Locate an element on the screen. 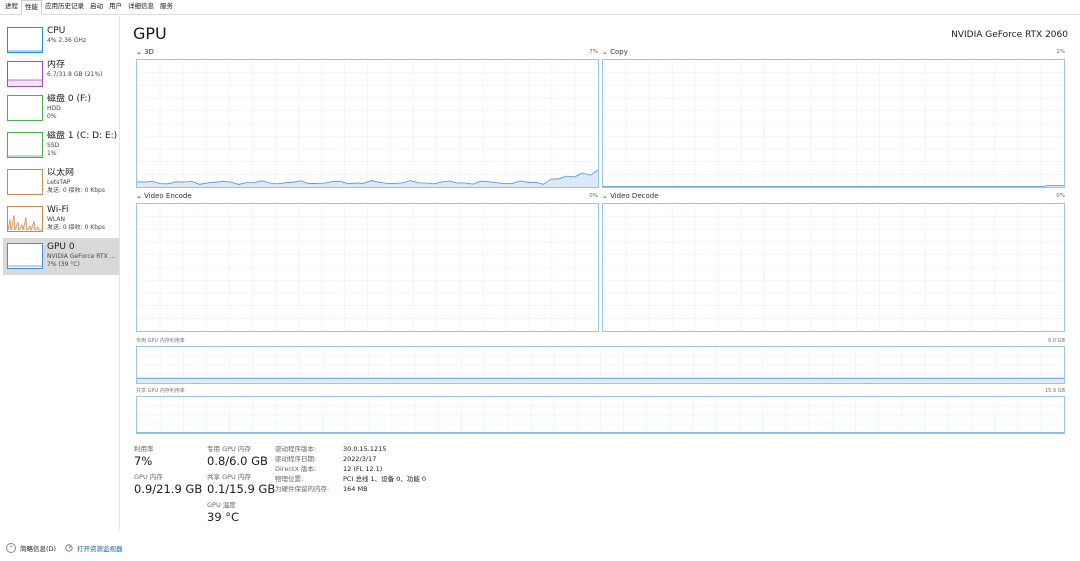 The image size is (1080, 561). sidebar-item-subtitle: SSD is located at coordinates (53, 145).